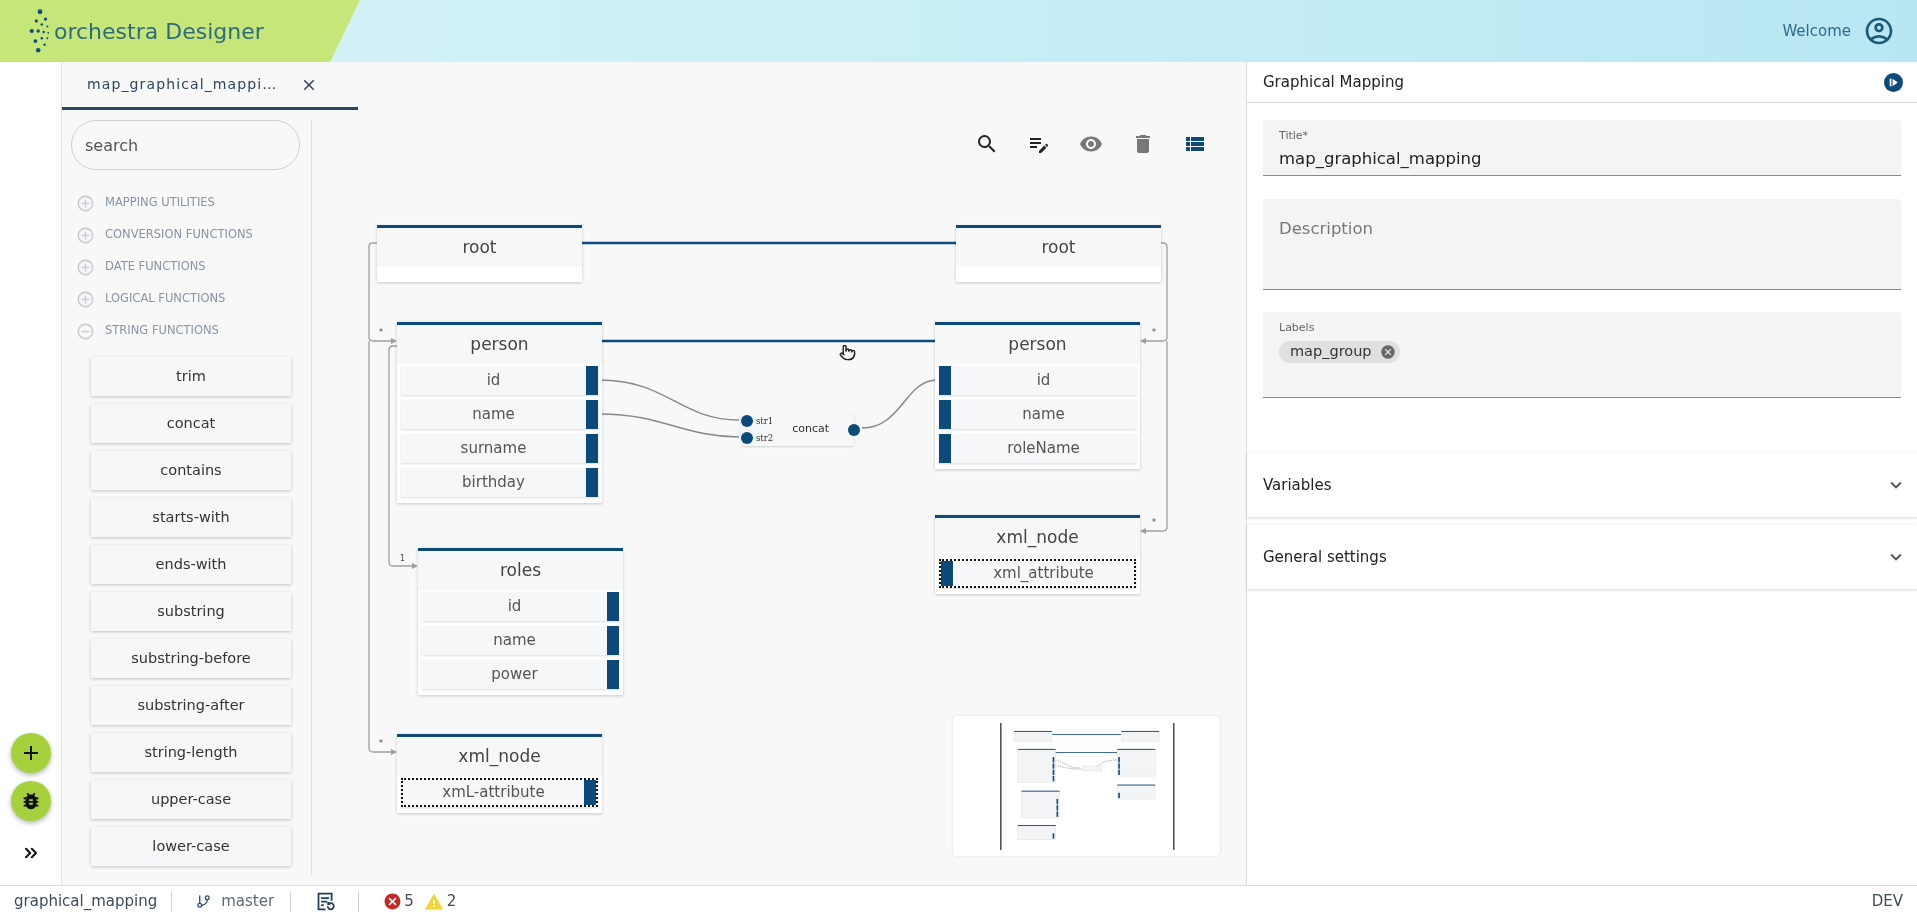 The image size is (1917, 917). I want to click on function-button: substring, so click(191, 611).